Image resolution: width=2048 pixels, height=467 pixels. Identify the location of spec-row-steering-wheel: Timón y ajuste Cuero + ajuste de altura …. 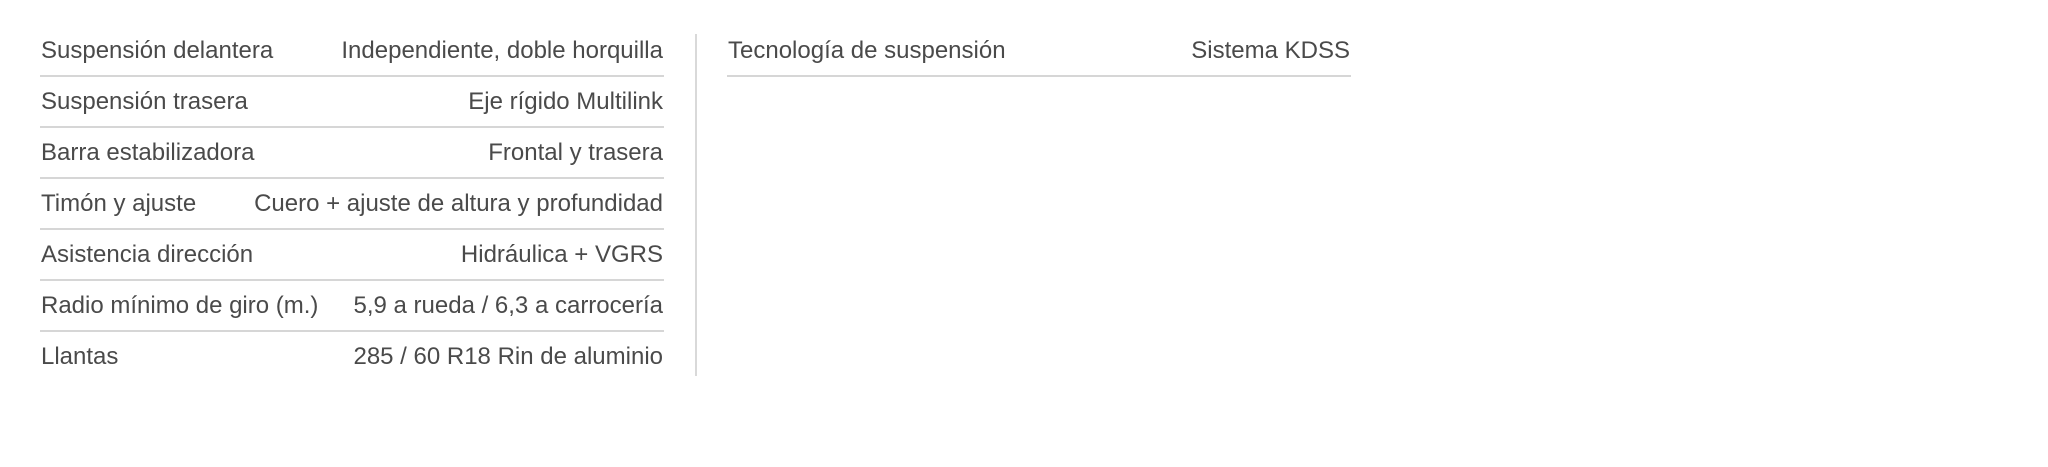
(352, 204).